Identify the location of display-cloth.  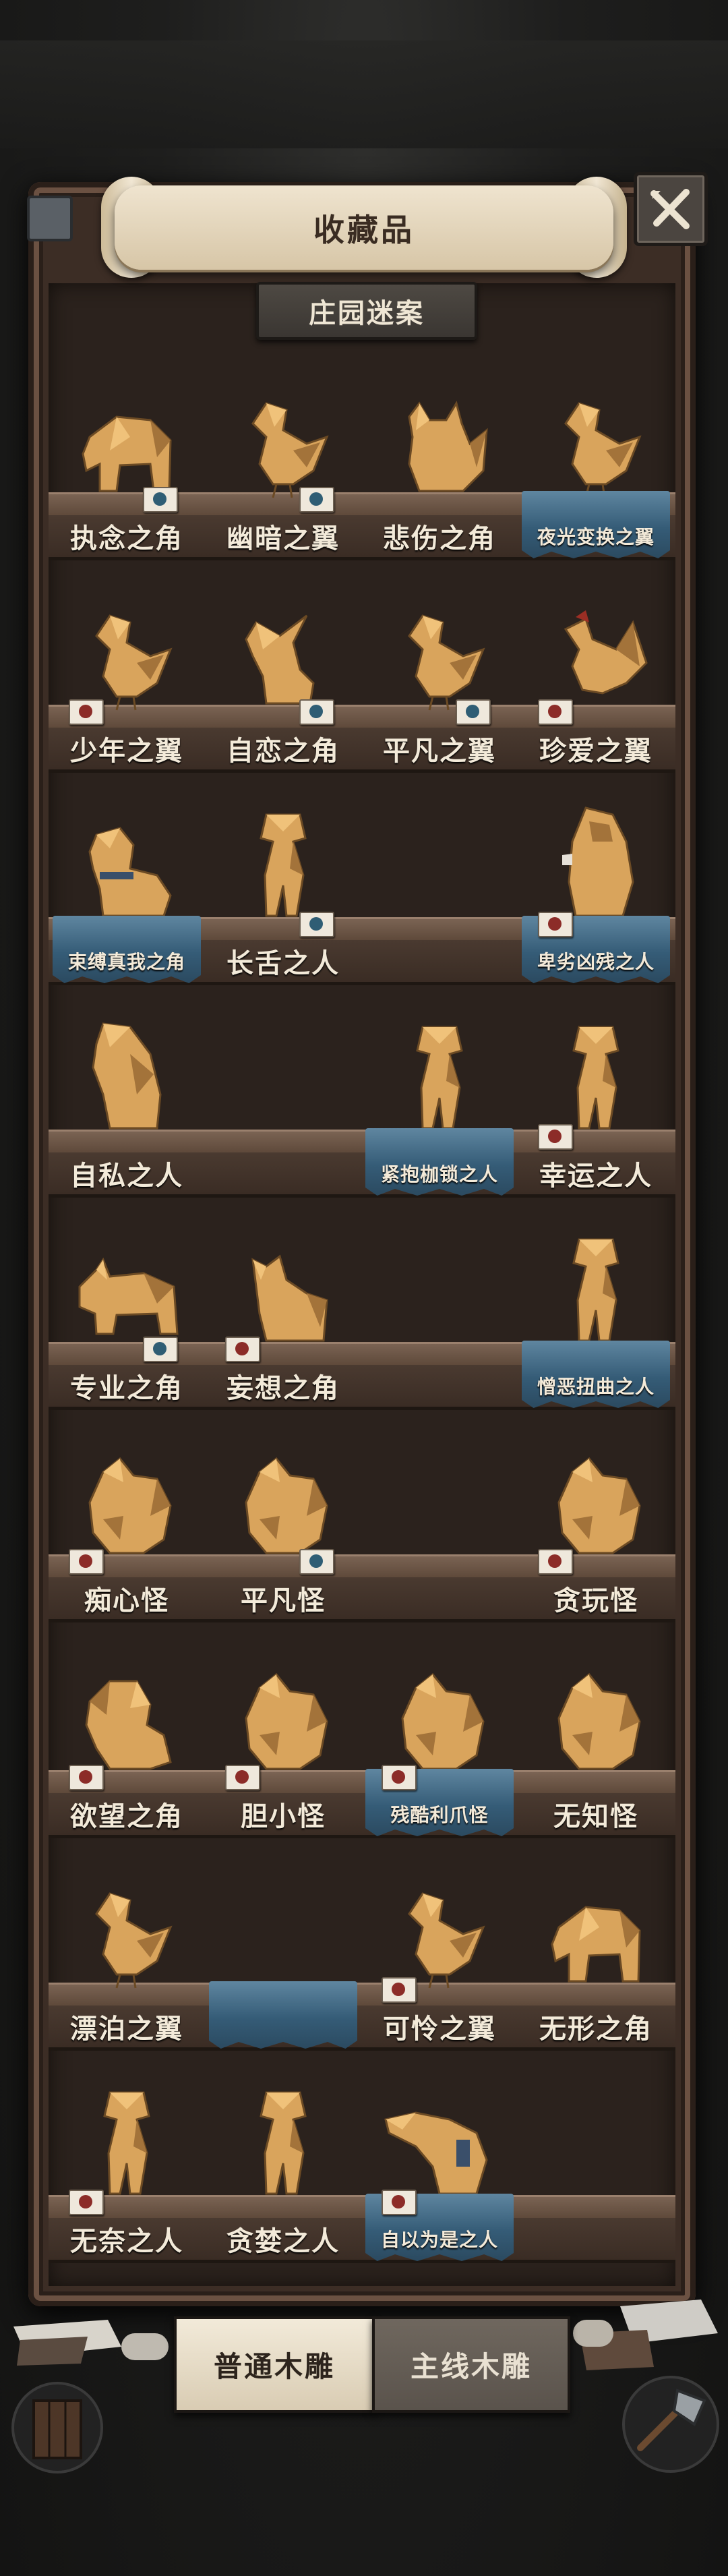
(283, 2015).